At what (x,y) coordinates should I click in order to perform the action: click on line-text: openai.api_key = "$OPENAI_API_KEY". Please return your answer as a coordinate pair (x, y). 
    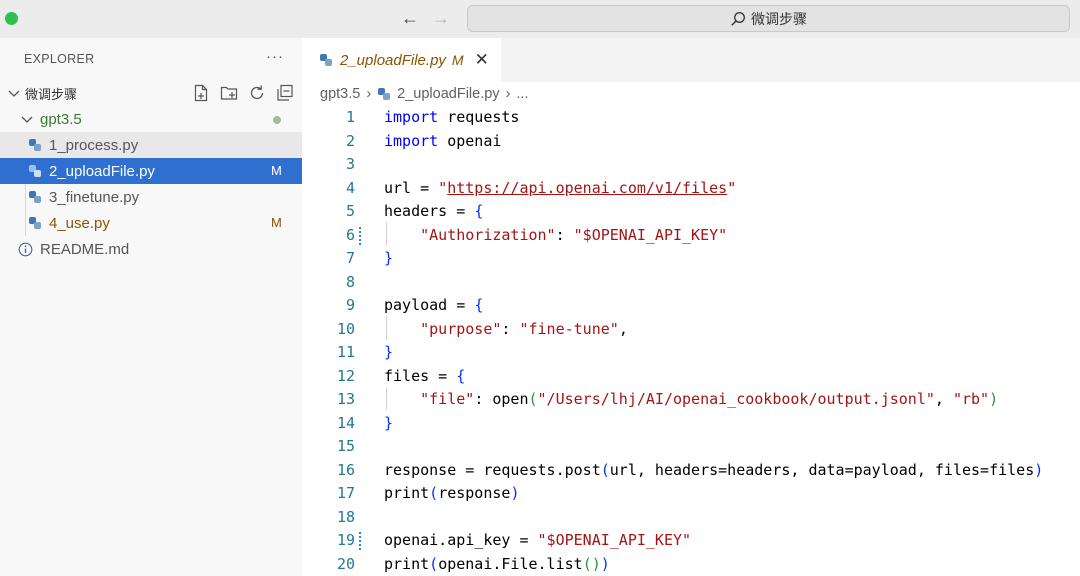
    Looking at the image, I should click on (538, 540).